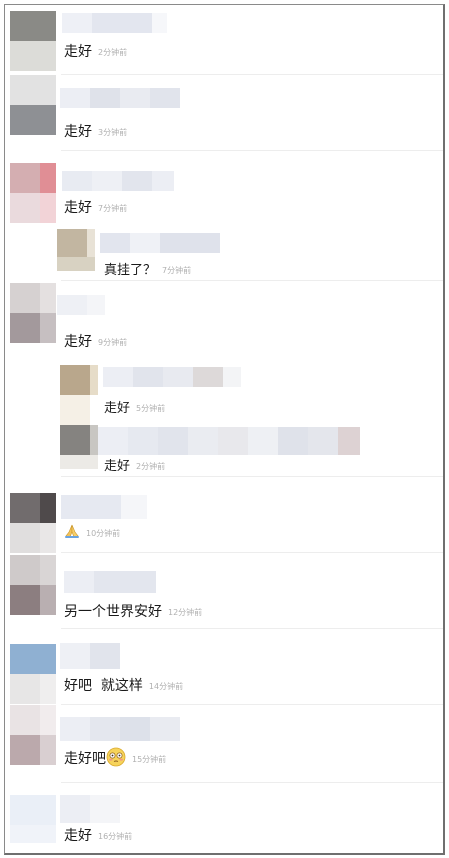 The image size is (449, 858). Describe the element at coordinates (113, 132) in the screenshot. I see `comment-time: 3分钟前` at that location.